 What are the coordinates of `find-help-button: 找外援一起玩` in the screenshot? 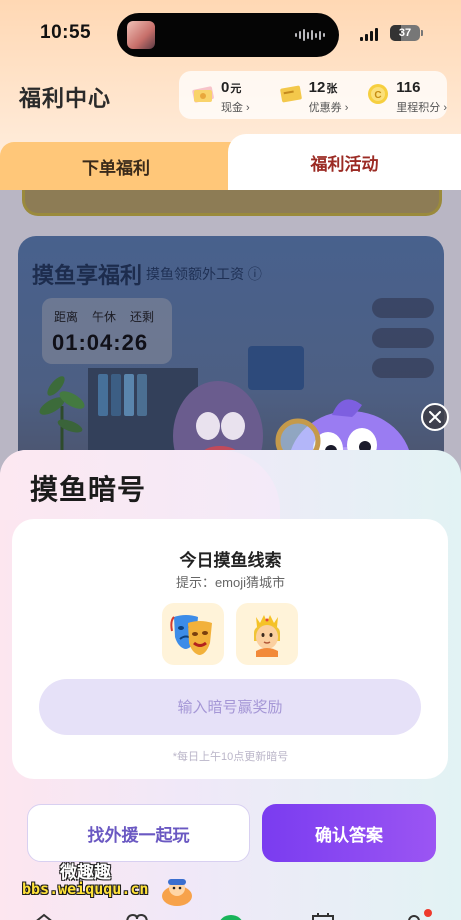 It's located at (138, 833).